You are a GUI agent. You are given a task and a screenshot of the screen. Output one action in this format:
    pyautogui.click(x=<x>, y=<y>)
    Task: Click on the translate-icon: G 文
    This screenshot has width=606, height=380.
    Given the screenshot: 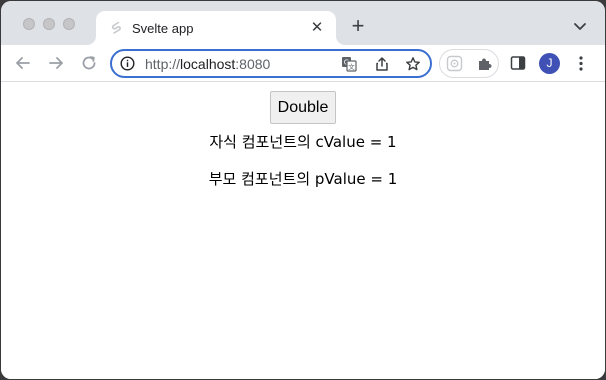 What is the action you would take?
    pyautogui.click(x=349, y=64)
    